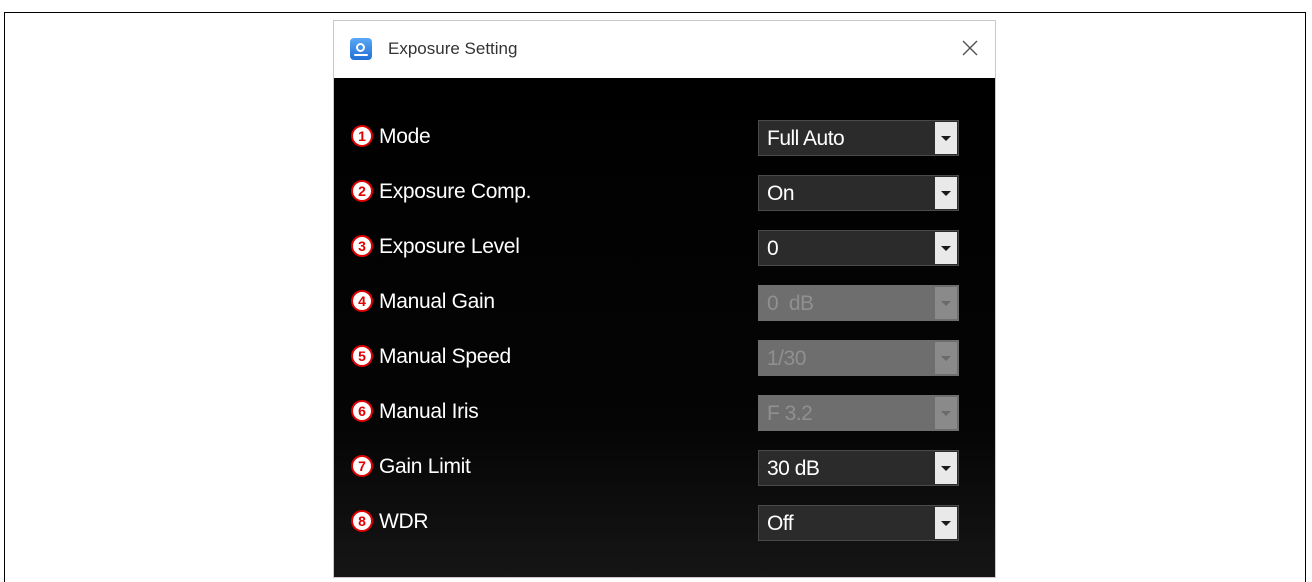  Describe the element at coordinates (773, 248) in the screenshot. I see `dropdown-value: 0` at that location.